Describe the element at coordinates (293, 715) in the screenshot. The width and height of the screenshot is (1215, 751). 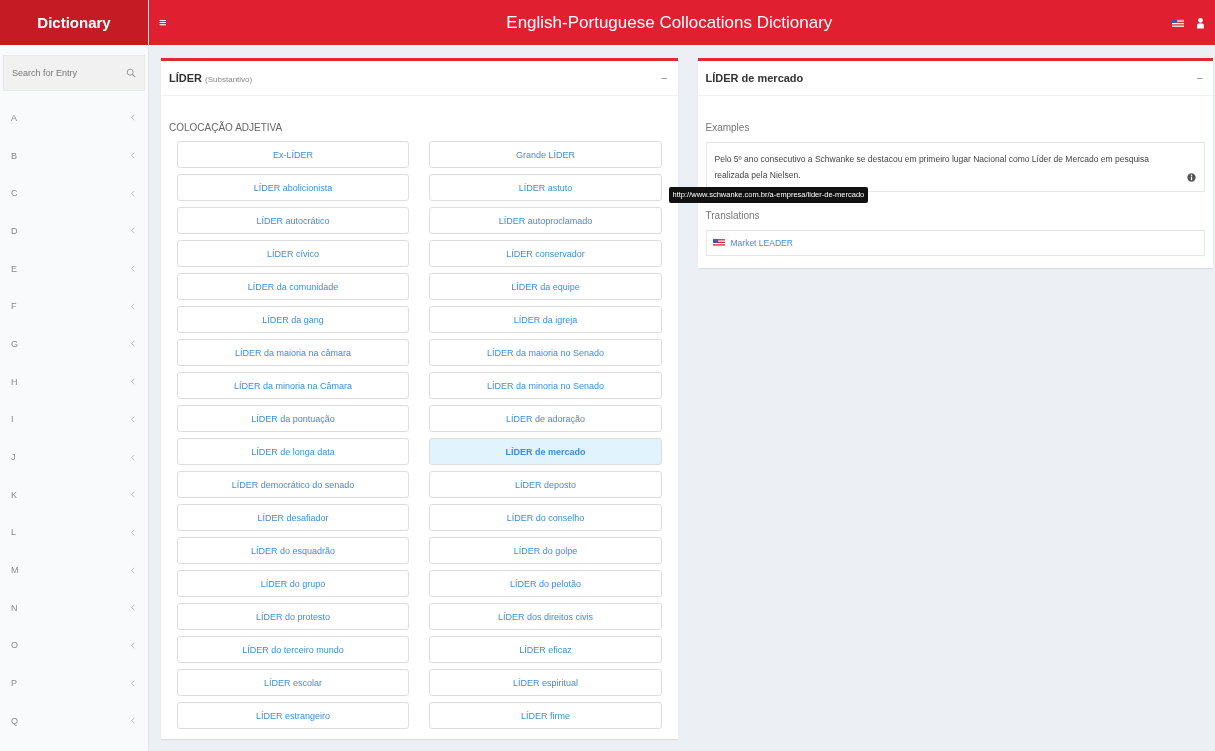
I see `collocation-button: LÍDER estrangeiro` at that location.